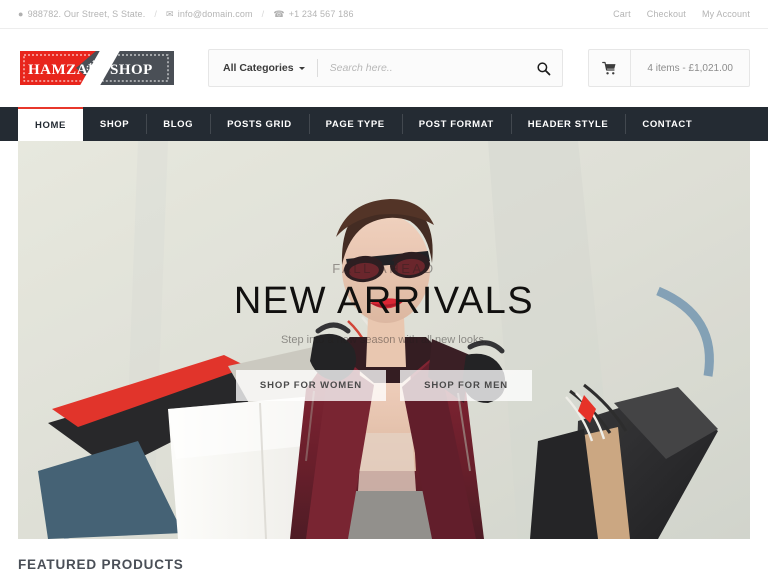 The height and width of the screenshot is (576, 768). I want to click on site-logo: HAMZAH SHOP, so click(98, 68).